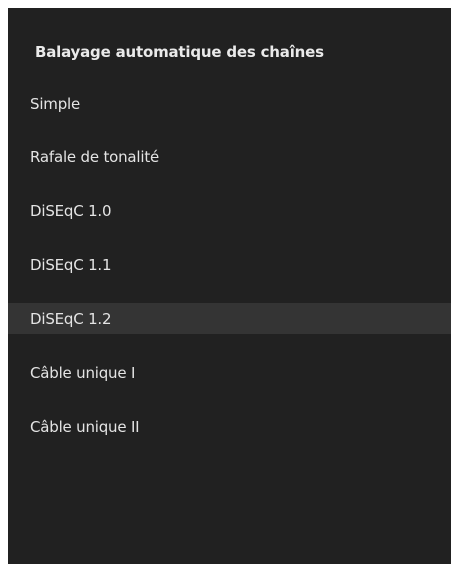 The width and height of the screenshot is (451, 571). What do you see at coordinates (95, 156) in the screenshot?
I see `menu-item-label: Rafale de tonalité` at bounding box center [95, 156].